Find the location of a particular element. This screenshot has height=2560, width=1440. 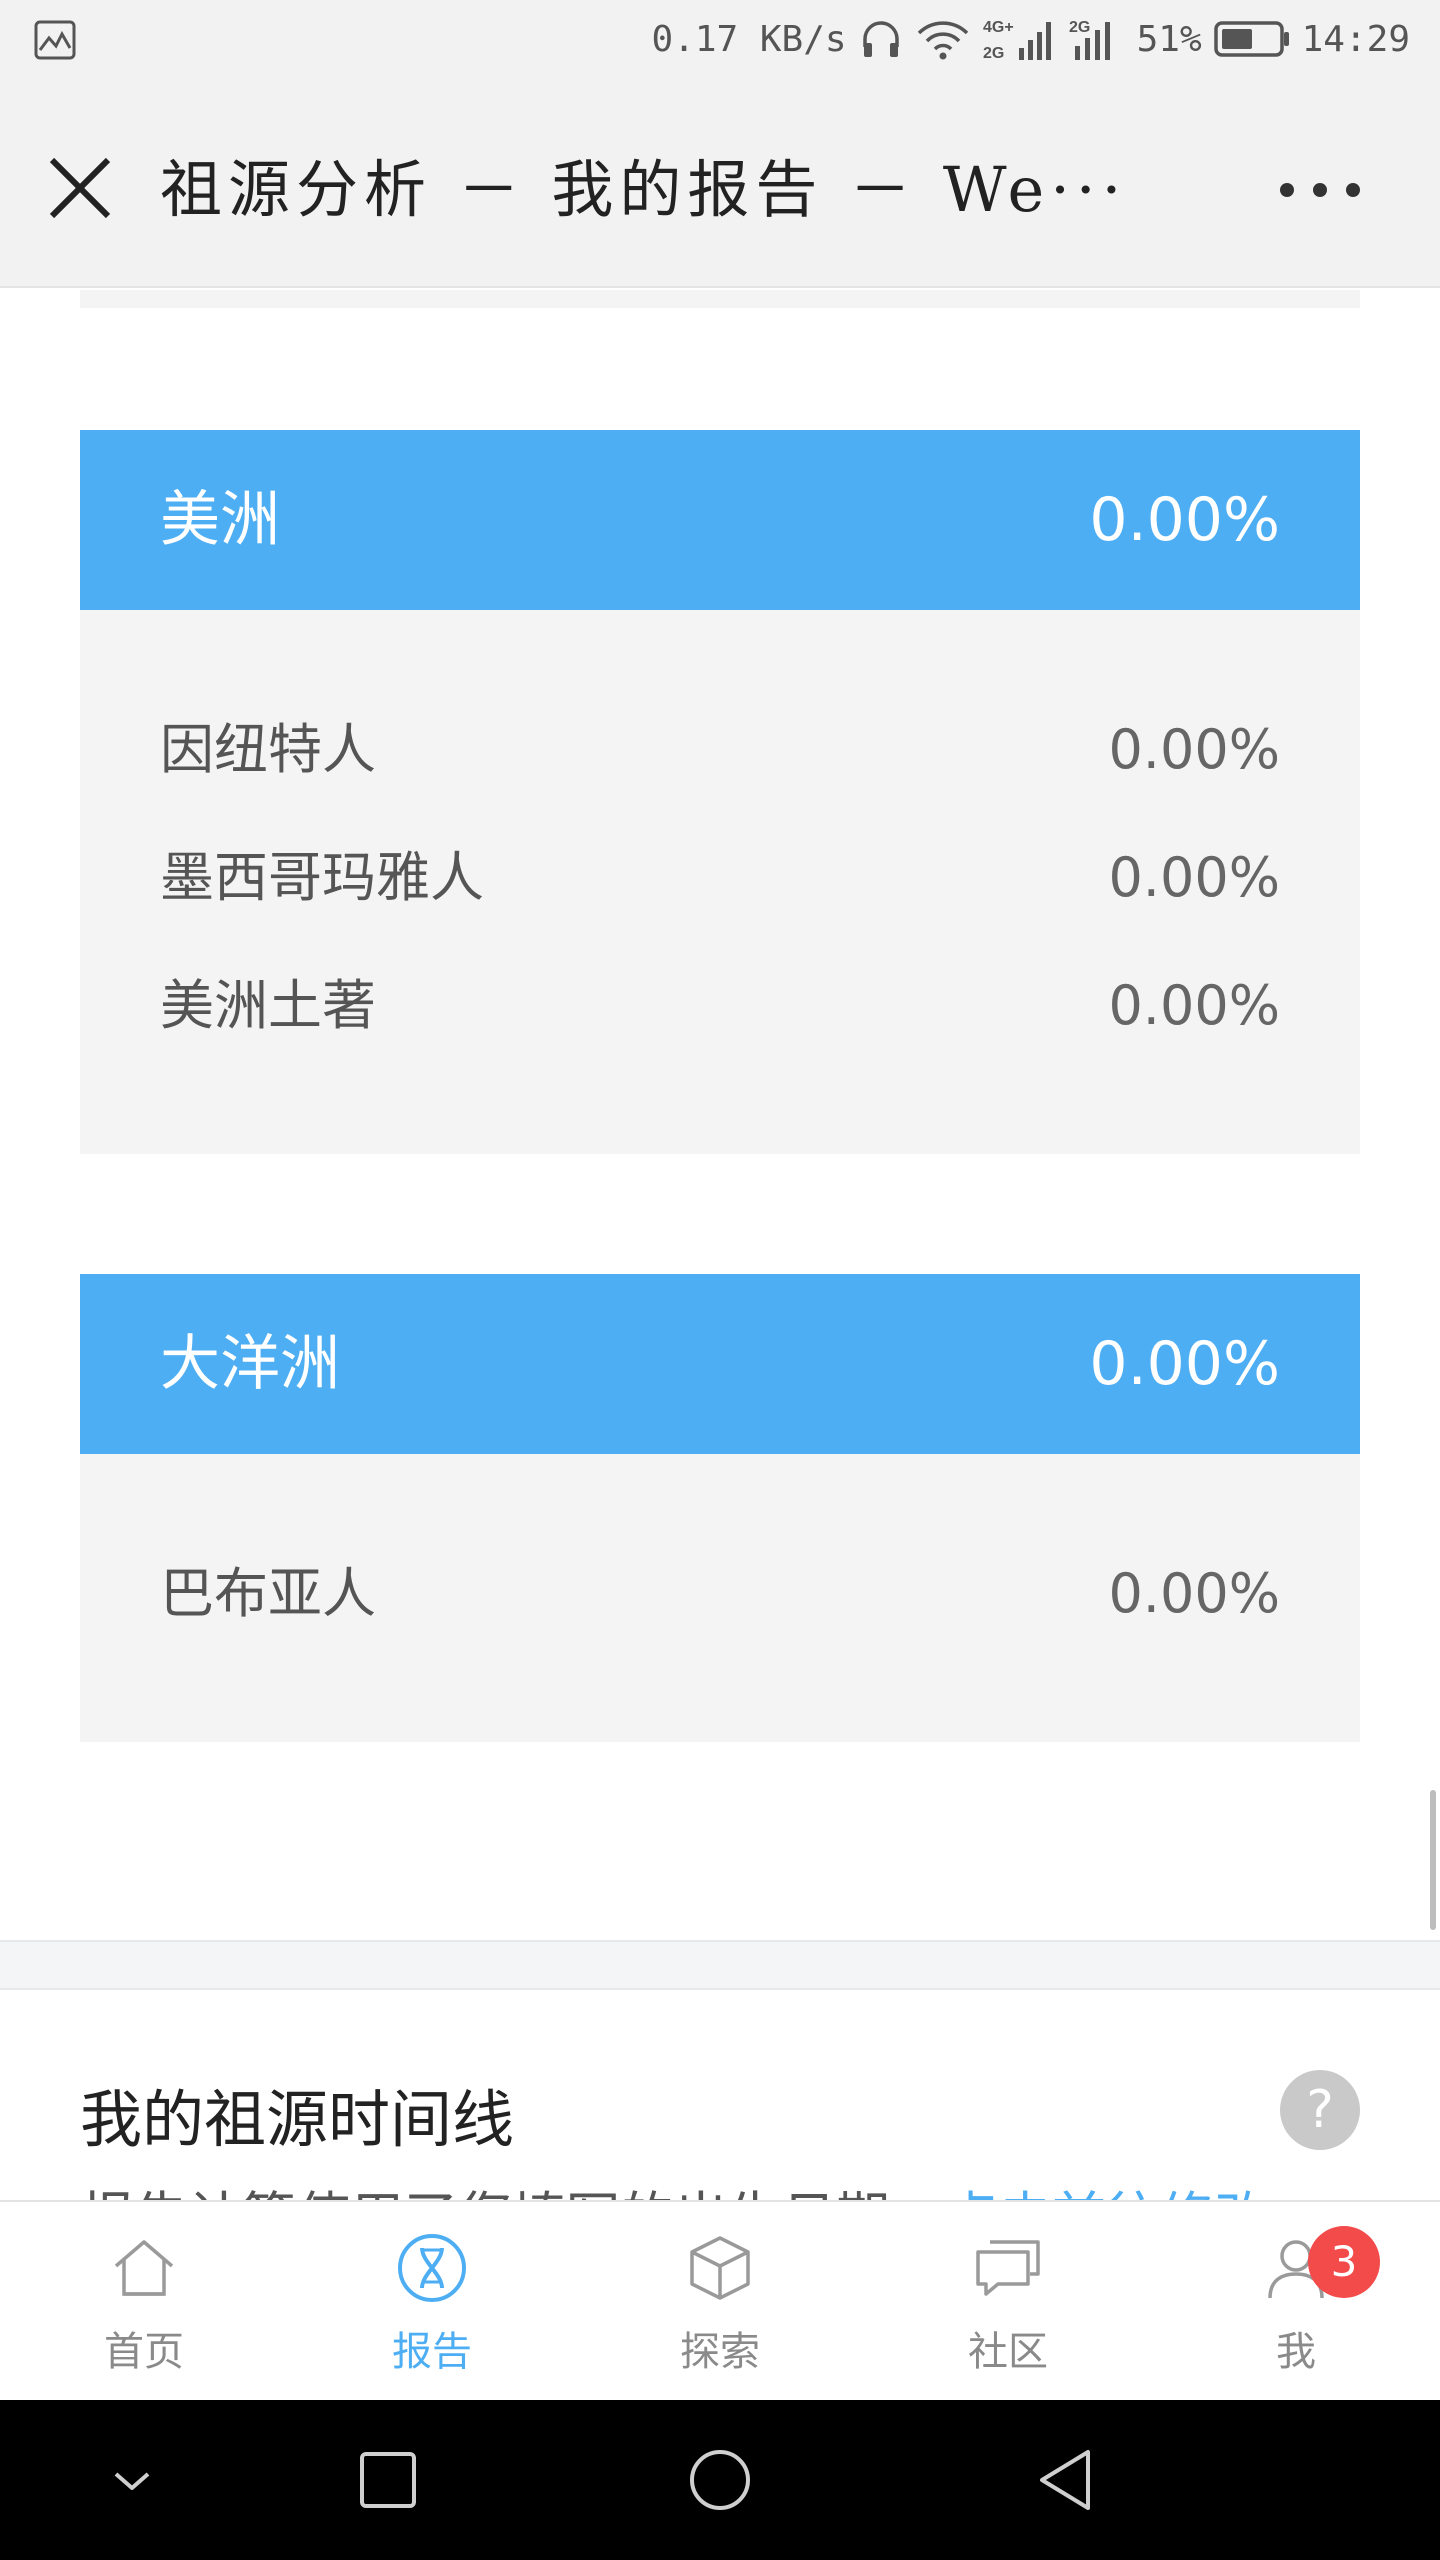

page-title: 祖源分析 － 我的报告 － We··· is located at coordinates (644, 189).